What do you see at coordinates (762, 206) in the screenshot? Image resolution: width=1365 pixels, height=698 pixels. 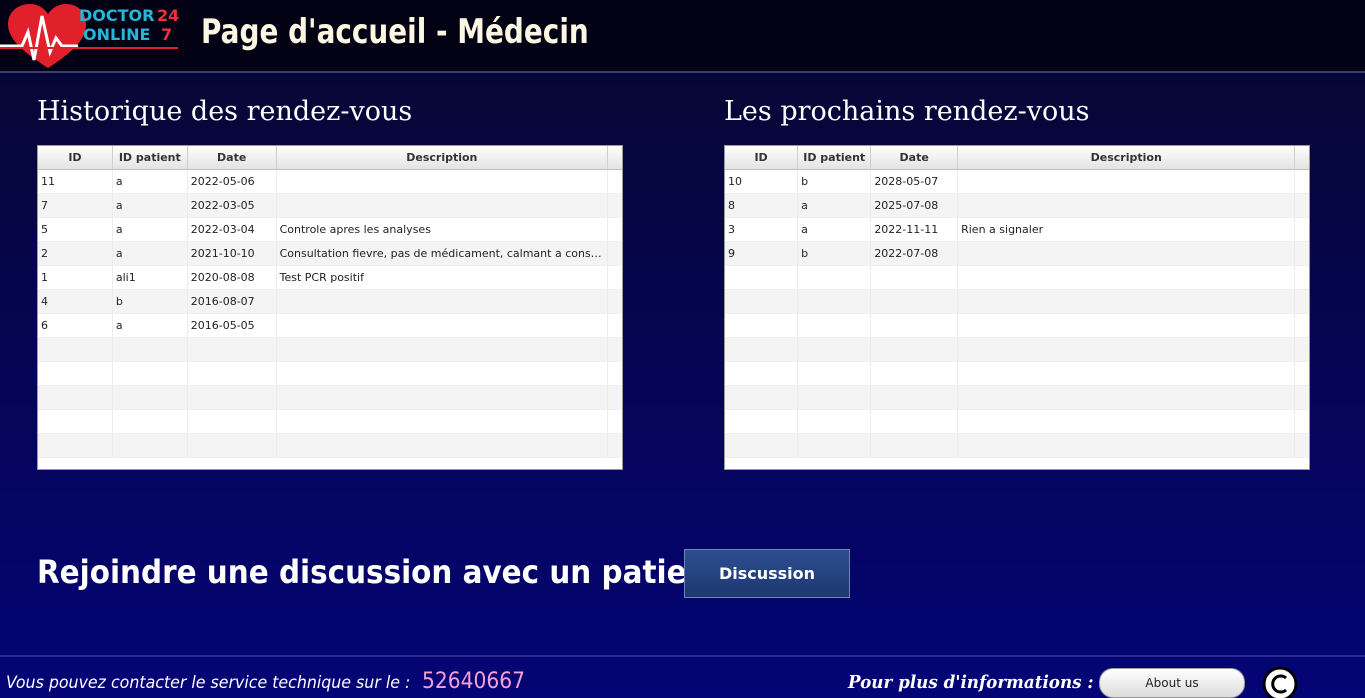 I see `cell-id: 8` at bounding box center [762, 206].